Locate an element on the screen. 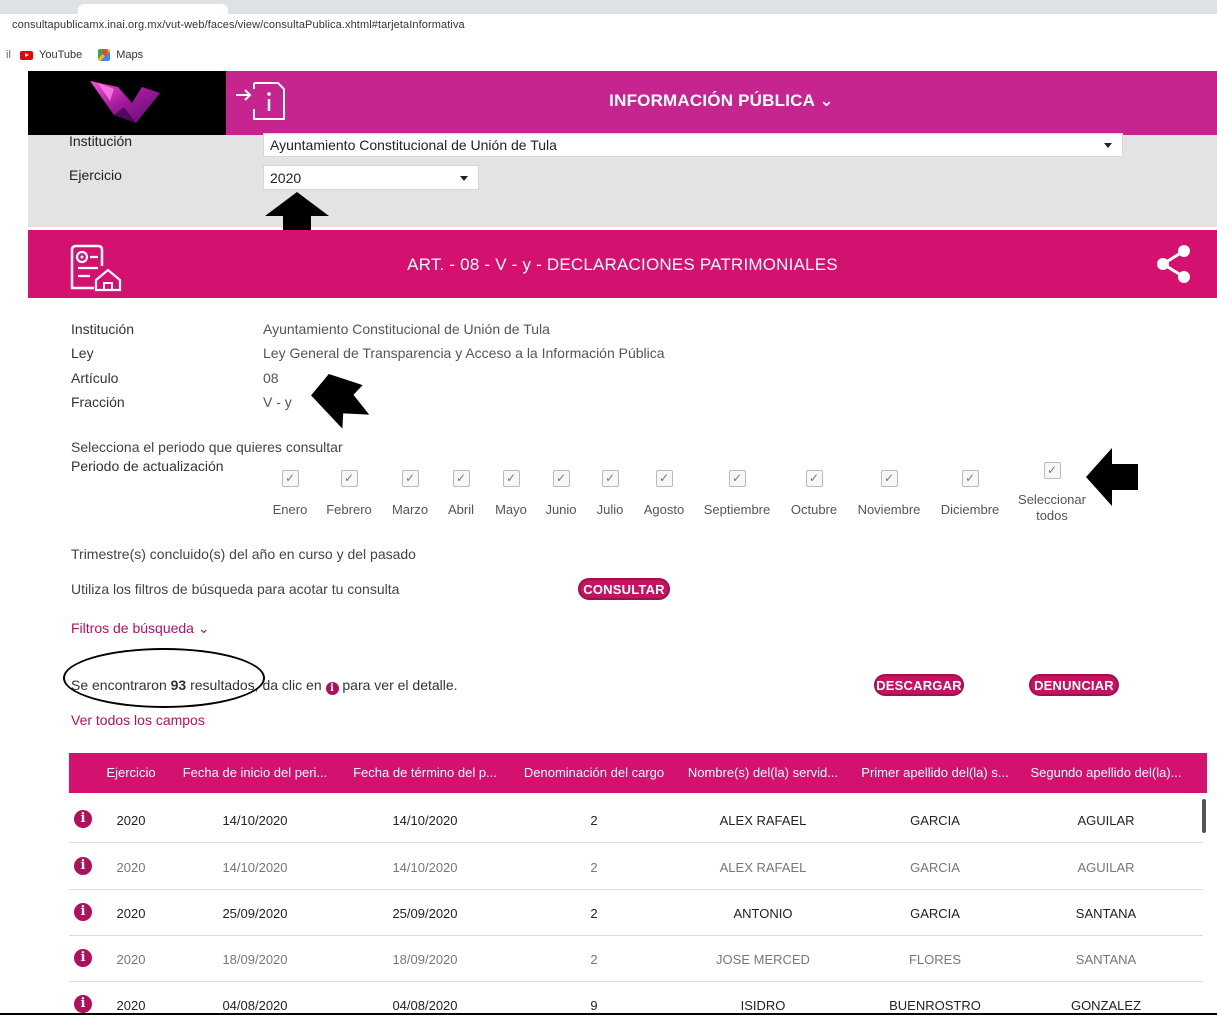  site-logo is located at coordinates (127, 103).